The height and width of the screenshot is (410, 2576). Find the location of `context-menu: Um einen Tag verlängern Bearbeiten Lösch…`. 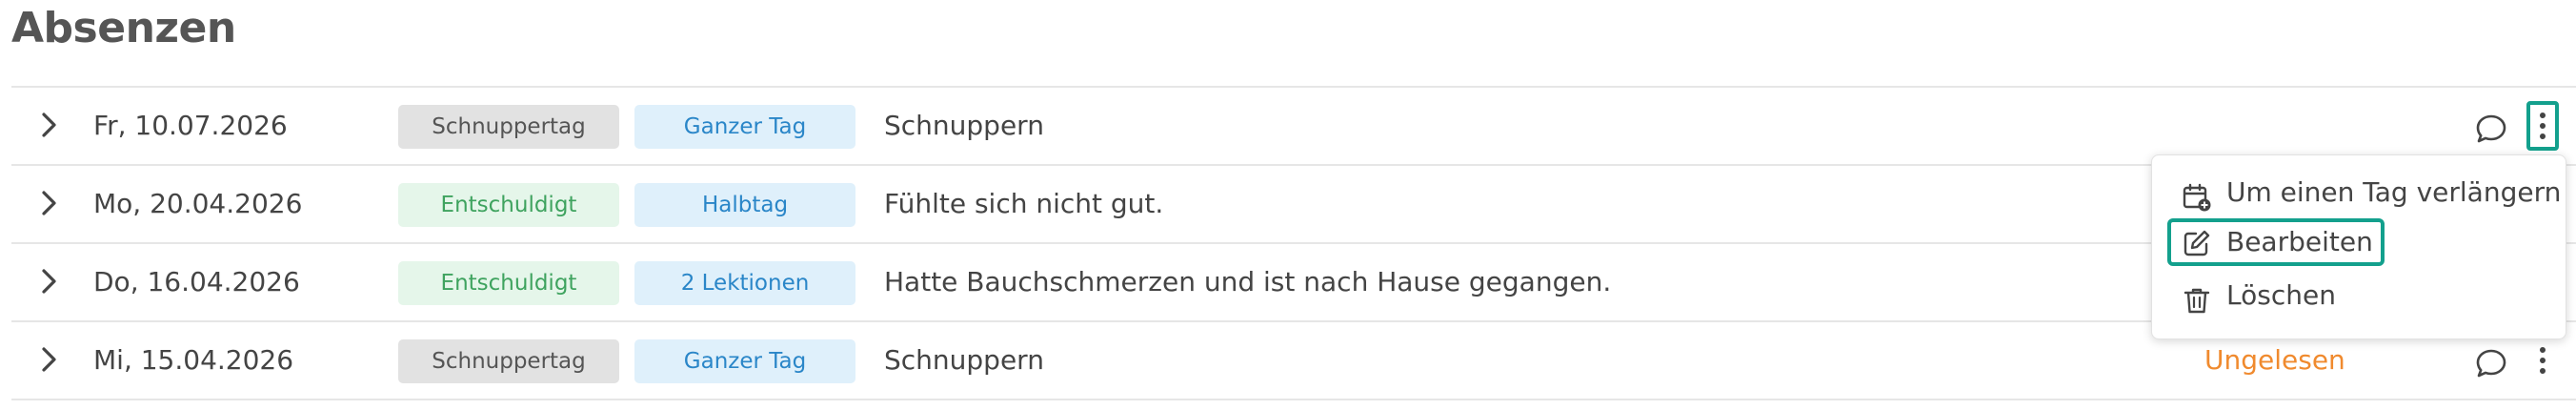

context-menu: Um einen Tag verlängern Bearbeiten Lösch… is located at coordinates (2359, 247).